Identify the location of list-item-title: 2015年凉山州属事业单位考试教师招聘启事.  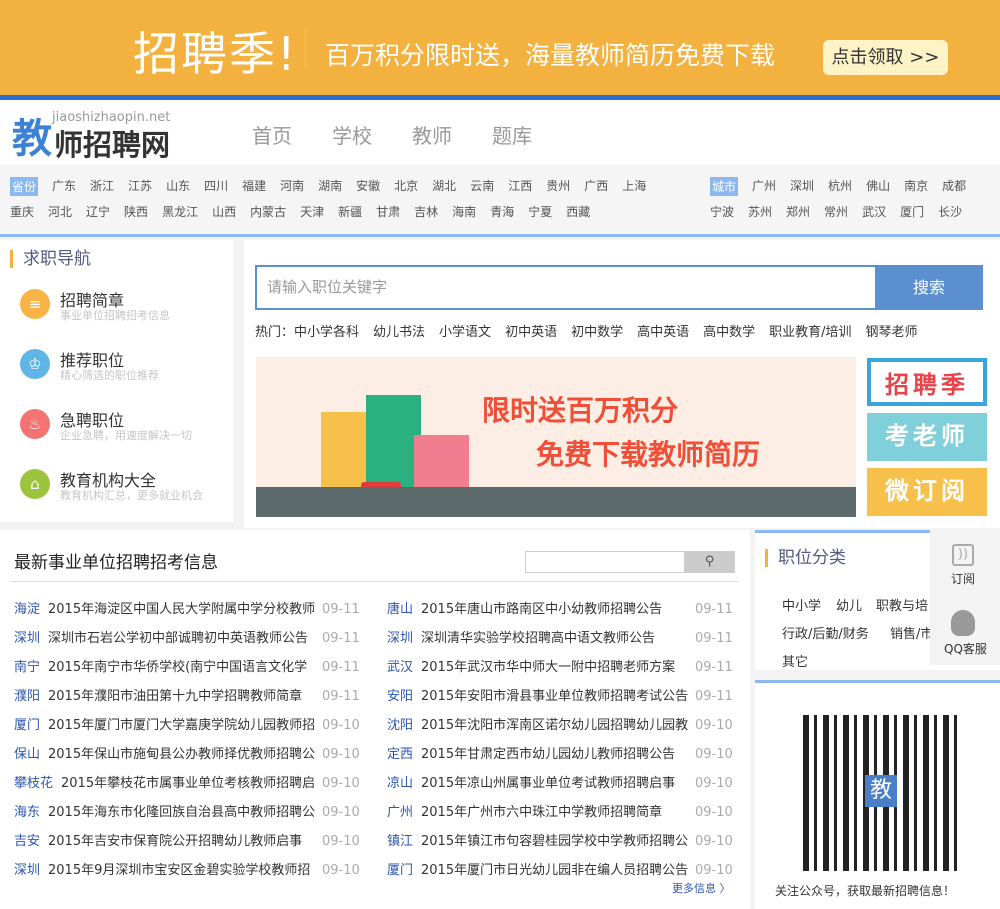
(556, 784).